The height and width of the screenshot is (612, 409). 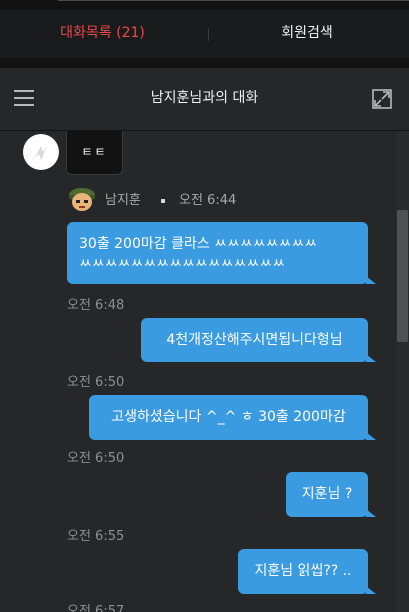 What do you see at coordinates (163, 201) in the screenshot?
I see `separator-dot` at bounding box center [163, 201].